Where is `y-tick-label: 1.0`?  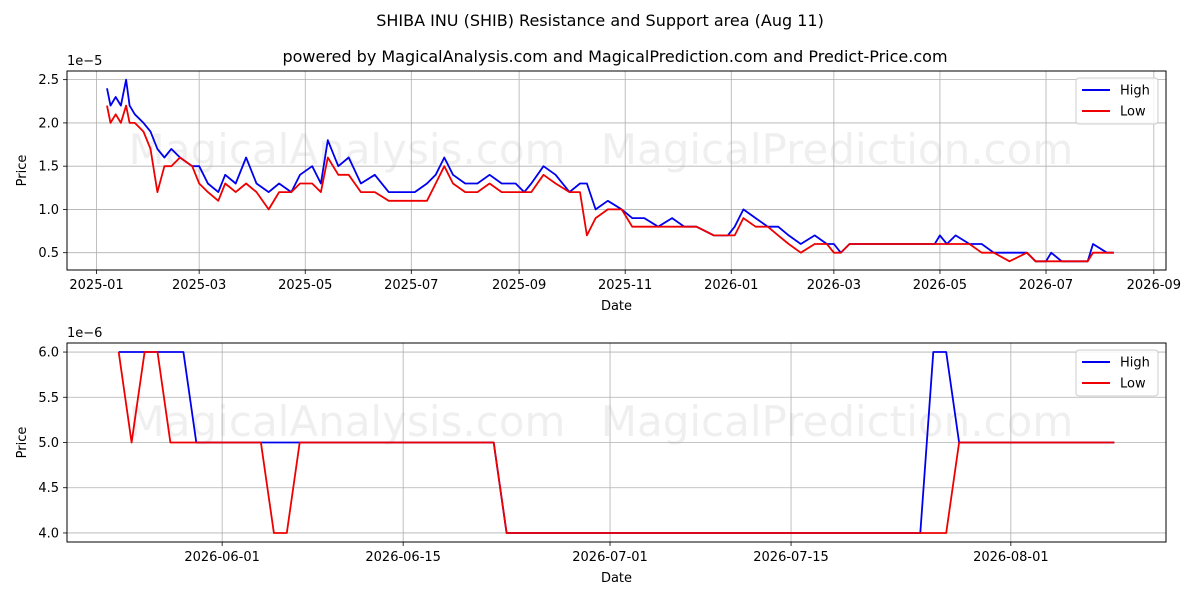
y-tick-label: 1.0 is located at coordinates (48, 210).